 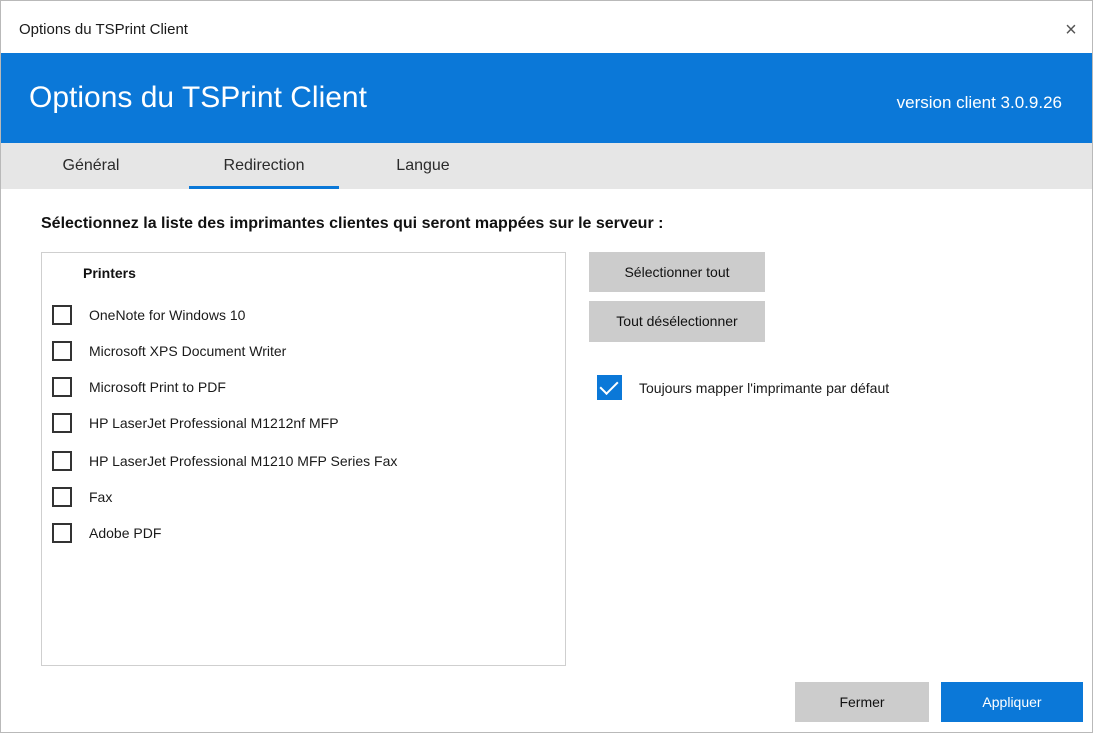 What do you see at coordinates (103, 29) in the screenshot?
I see `window-title: Options du TSPrint Client` at bounding box center [103, 29].